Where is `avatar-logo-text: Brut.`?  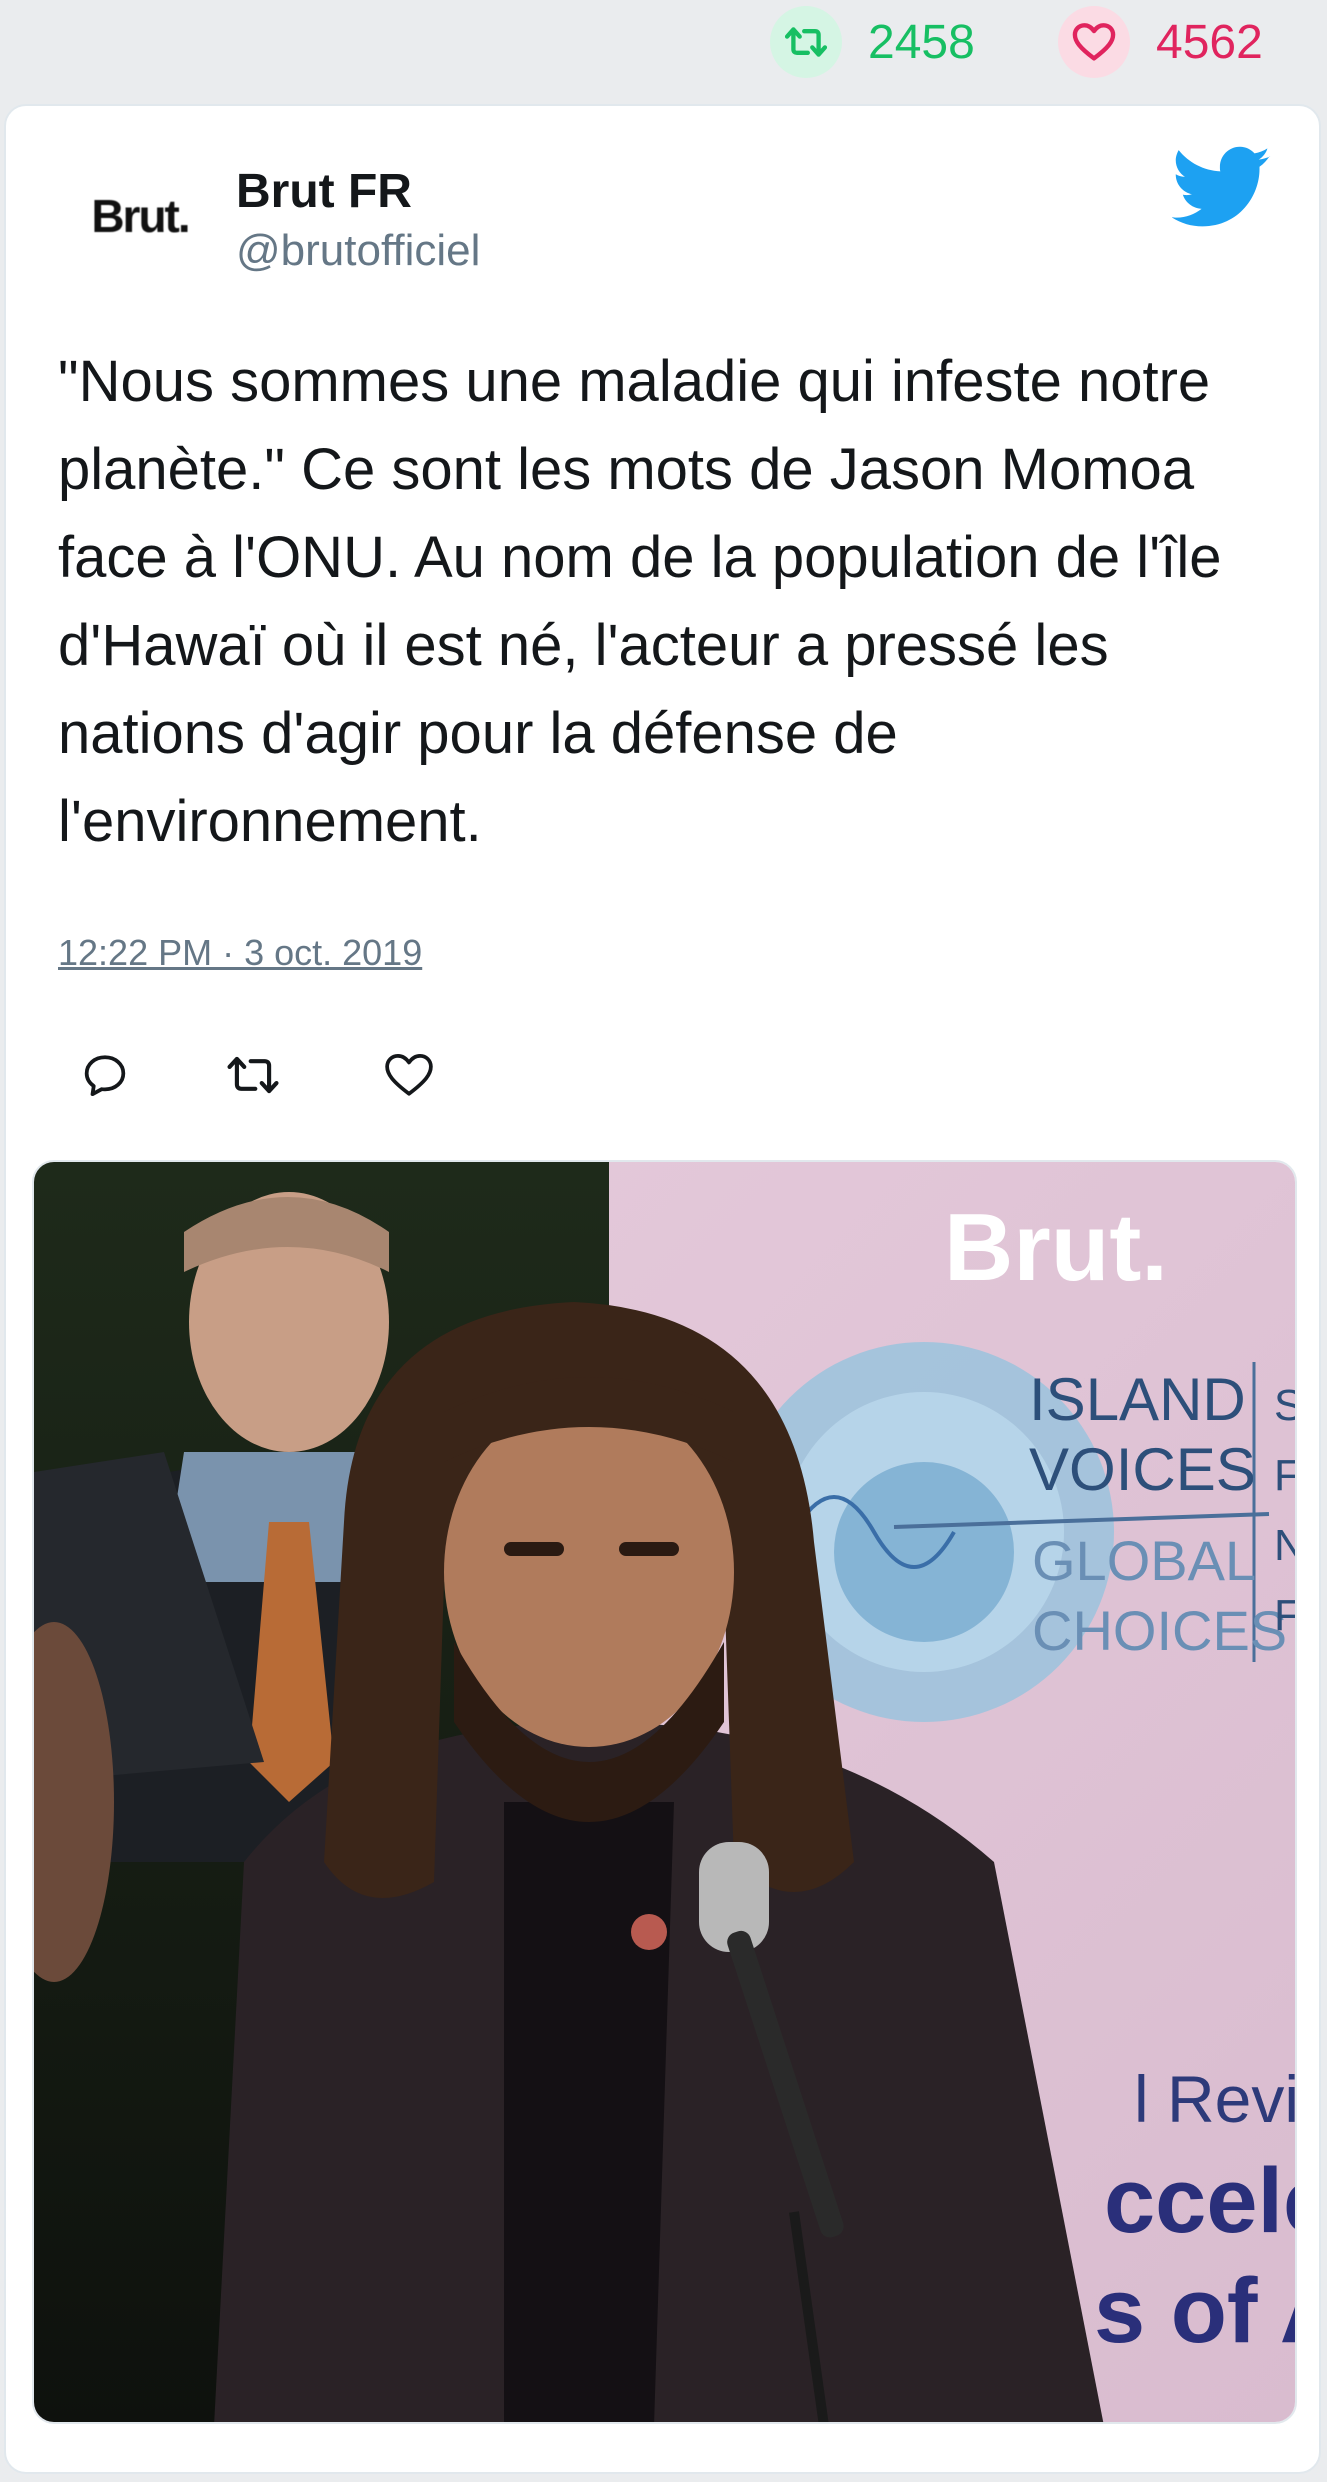 avatar-logo-text: Brut. is located at coordinates (140, 216).